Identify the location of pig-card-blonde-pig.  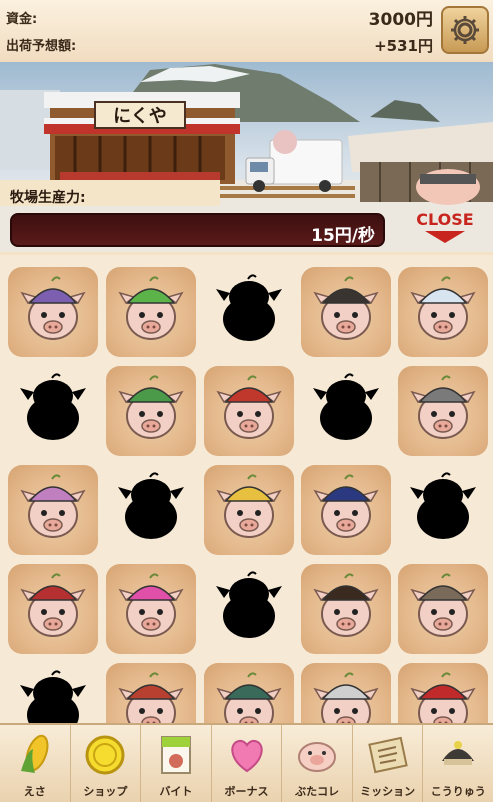
(249, 510).